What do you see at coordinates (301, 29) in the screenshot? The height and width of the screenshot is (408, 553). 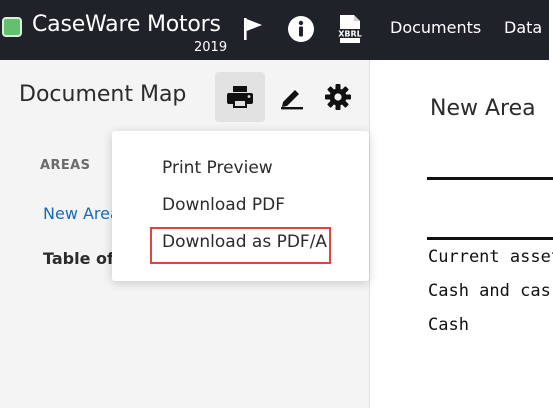 I see `info-icon` at bounding box center [301, 29].